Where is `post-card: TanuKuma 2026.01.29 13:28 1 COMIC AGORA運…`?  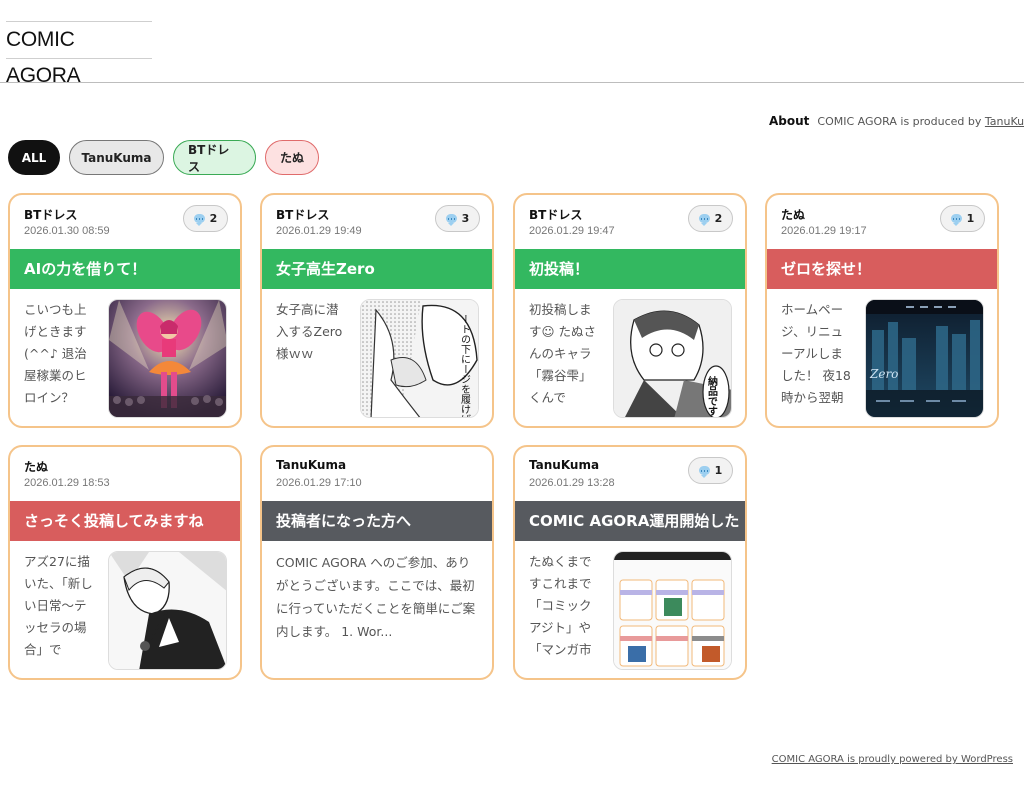
post-card: TanuKuma 2026.01.29 13:28 1 COMIC AGORA運… is located at coordinates (630, 562).